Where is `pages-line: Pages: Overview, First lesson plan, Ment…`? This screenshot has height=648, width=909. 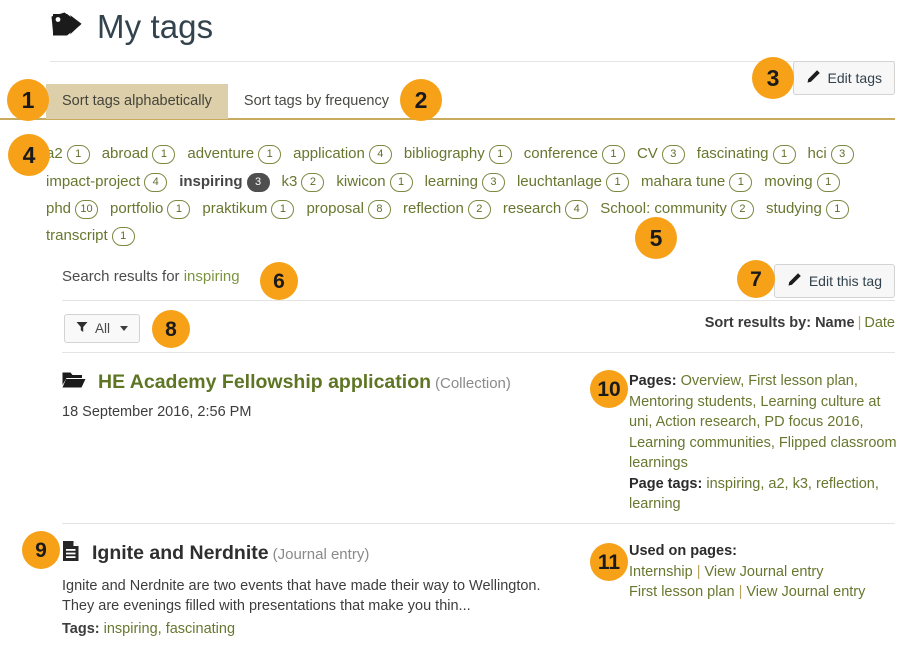
pages-line: Pages: Overview, First lesson plan, Ment… is located at coordinates (765, 422).